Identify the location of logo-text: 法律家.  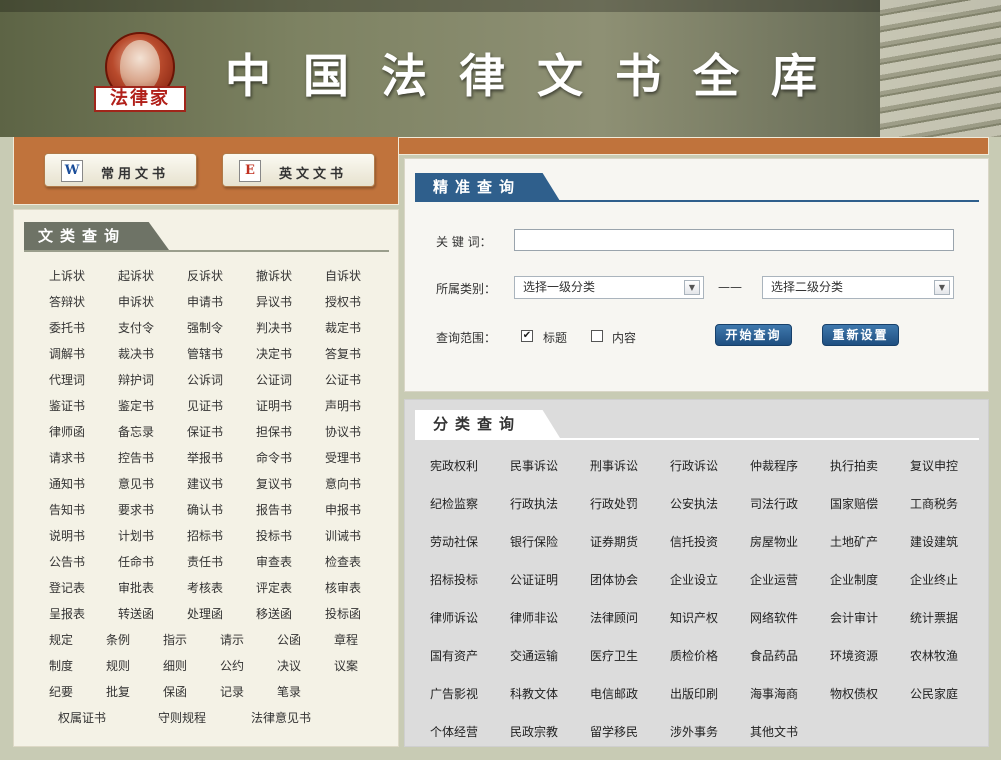
(140, 99).